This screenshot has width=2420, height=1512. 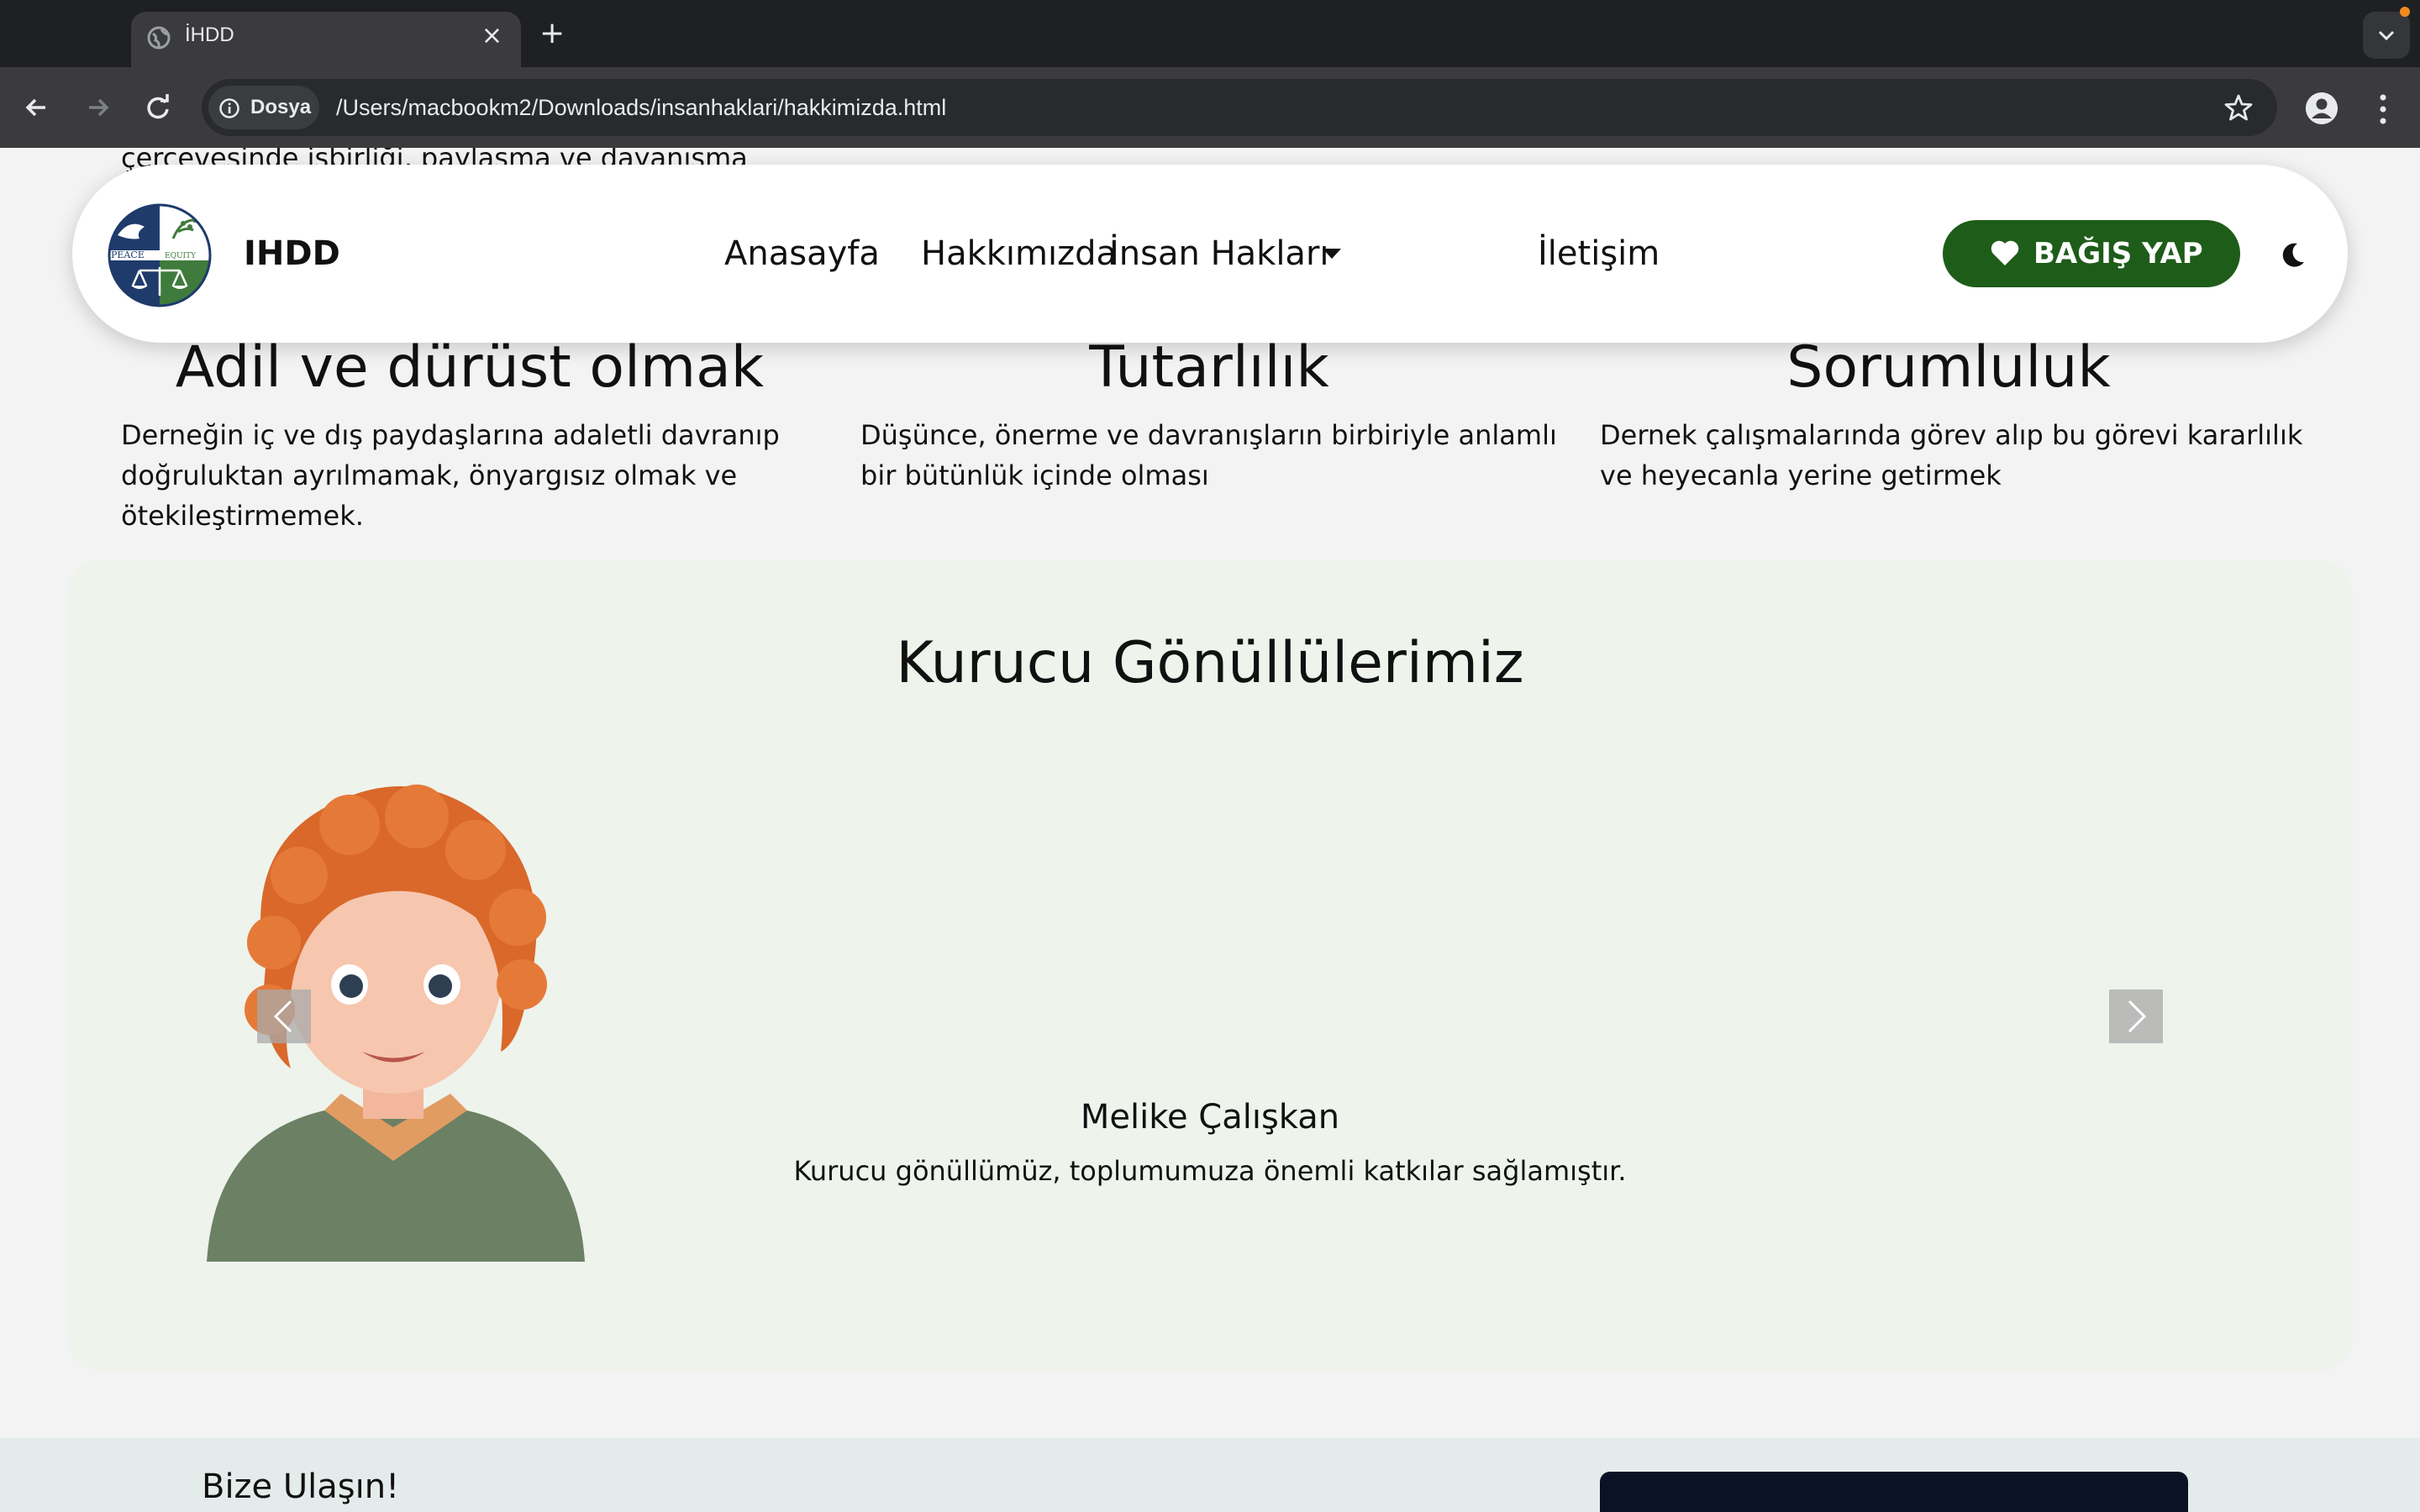 I want to click on reload-icon, so click(x=158, y=107).